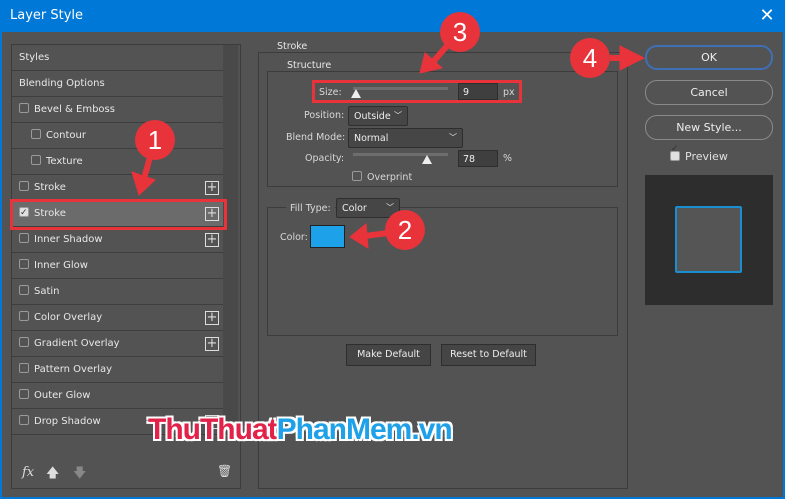 The image size is (785, 499). What do you see at coordinates (213, 429) in the screenshot?
I see `watermark-part1: ThuThuat` at bounding box center [213, 429].